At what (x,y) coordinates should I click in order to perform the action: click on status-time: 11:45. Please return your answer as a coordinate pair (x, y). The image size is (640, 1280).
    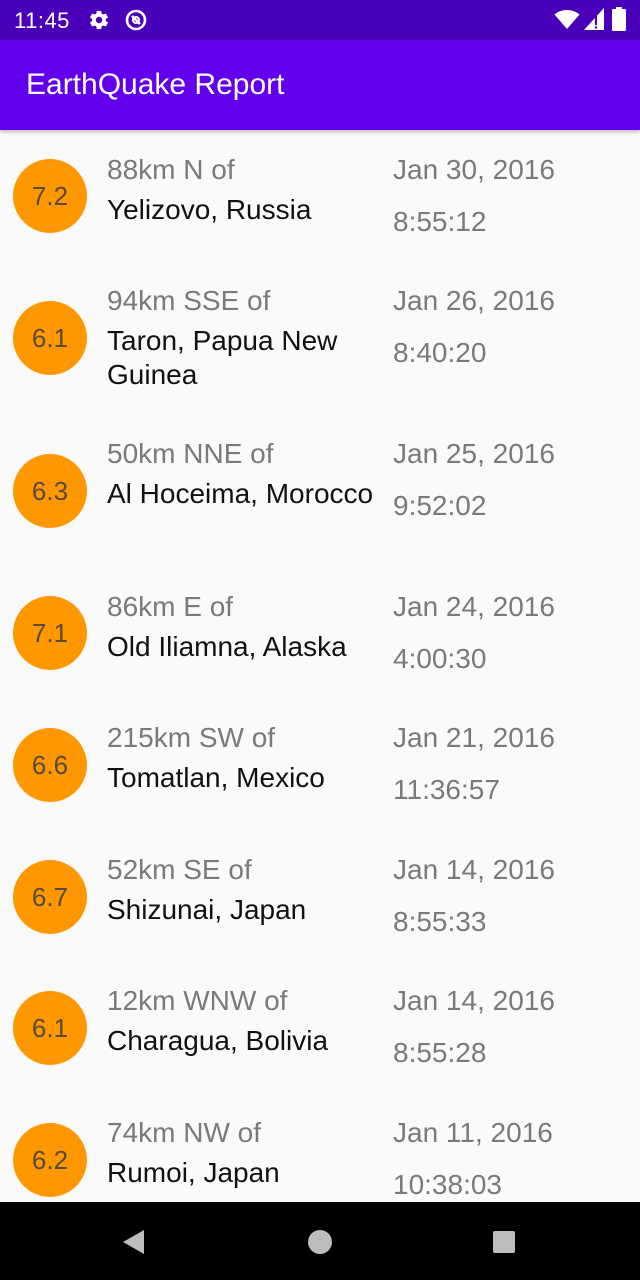
    Looking at the image, I should click on (42, 20).